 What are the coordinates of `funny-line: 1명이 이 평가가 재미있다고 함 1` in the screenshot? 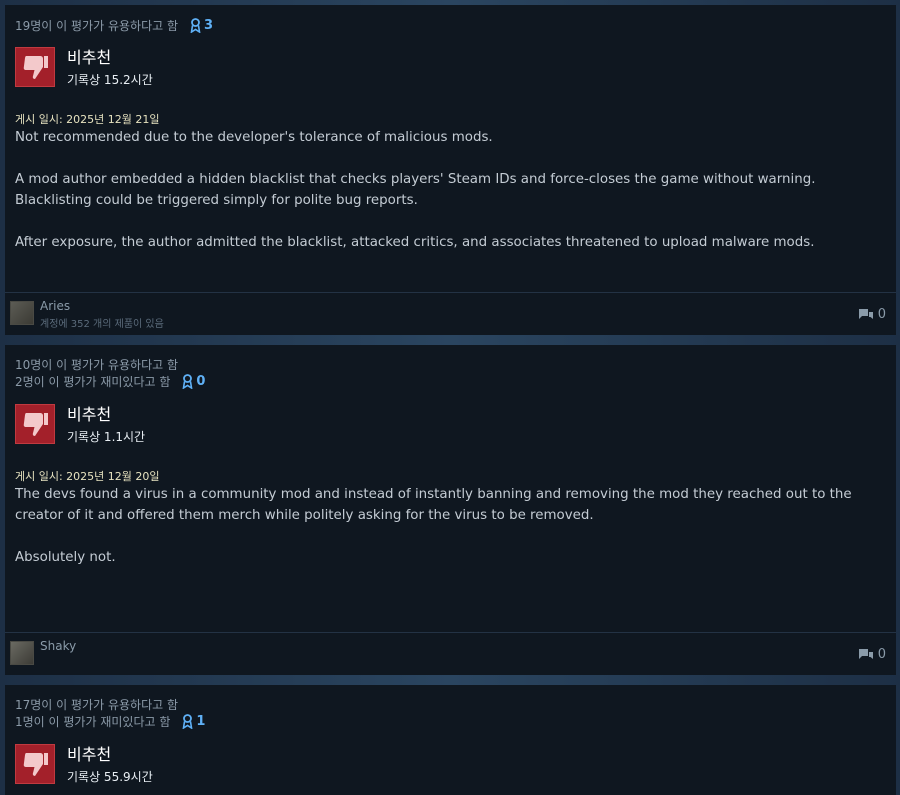 It's located at (110, 721).